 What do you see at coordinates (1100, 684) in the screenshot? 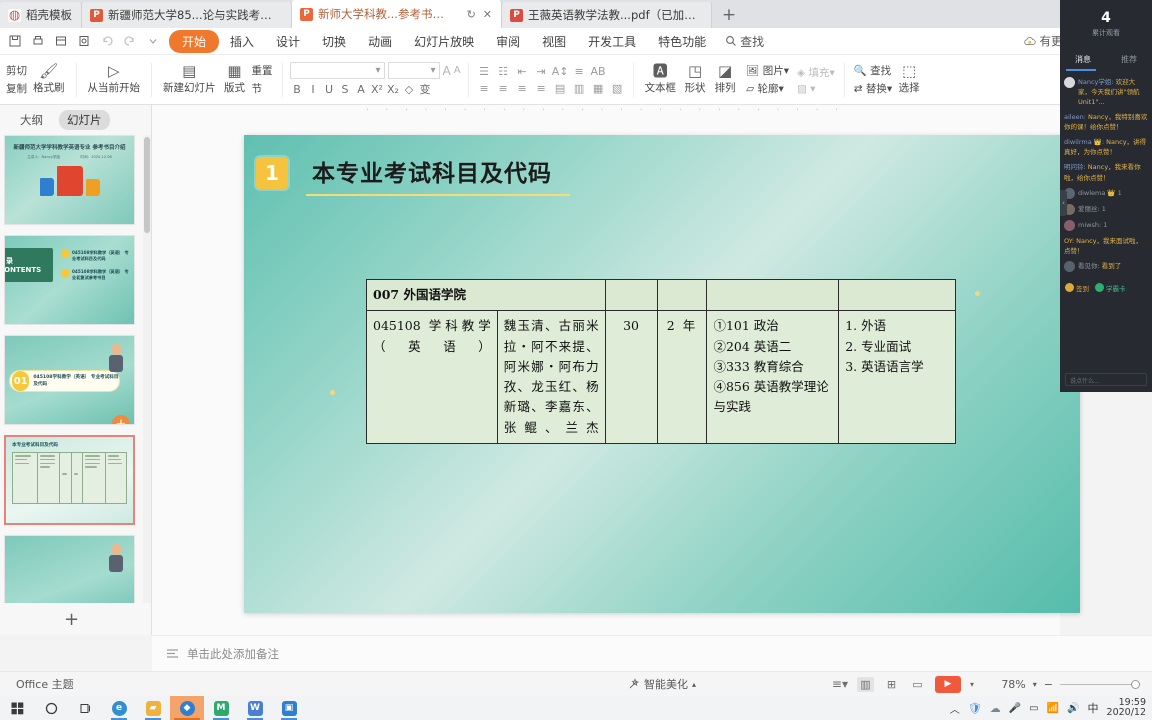
I see `zoom-slider` at bounding box center [1100, 684].